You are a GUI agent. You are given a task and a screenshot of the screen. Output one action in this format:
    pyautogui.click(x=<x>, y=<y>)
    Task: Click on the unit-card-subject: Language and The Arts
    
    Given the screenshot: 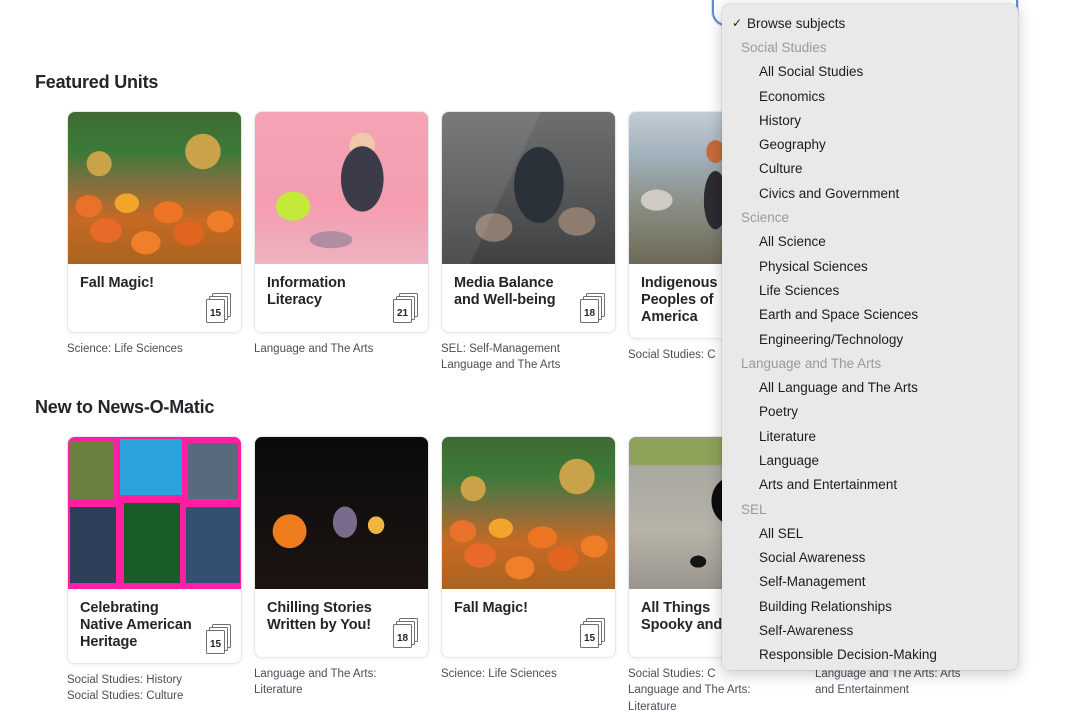 What is the action you would take?
    pyautogui.click(x=314, y=349)
    